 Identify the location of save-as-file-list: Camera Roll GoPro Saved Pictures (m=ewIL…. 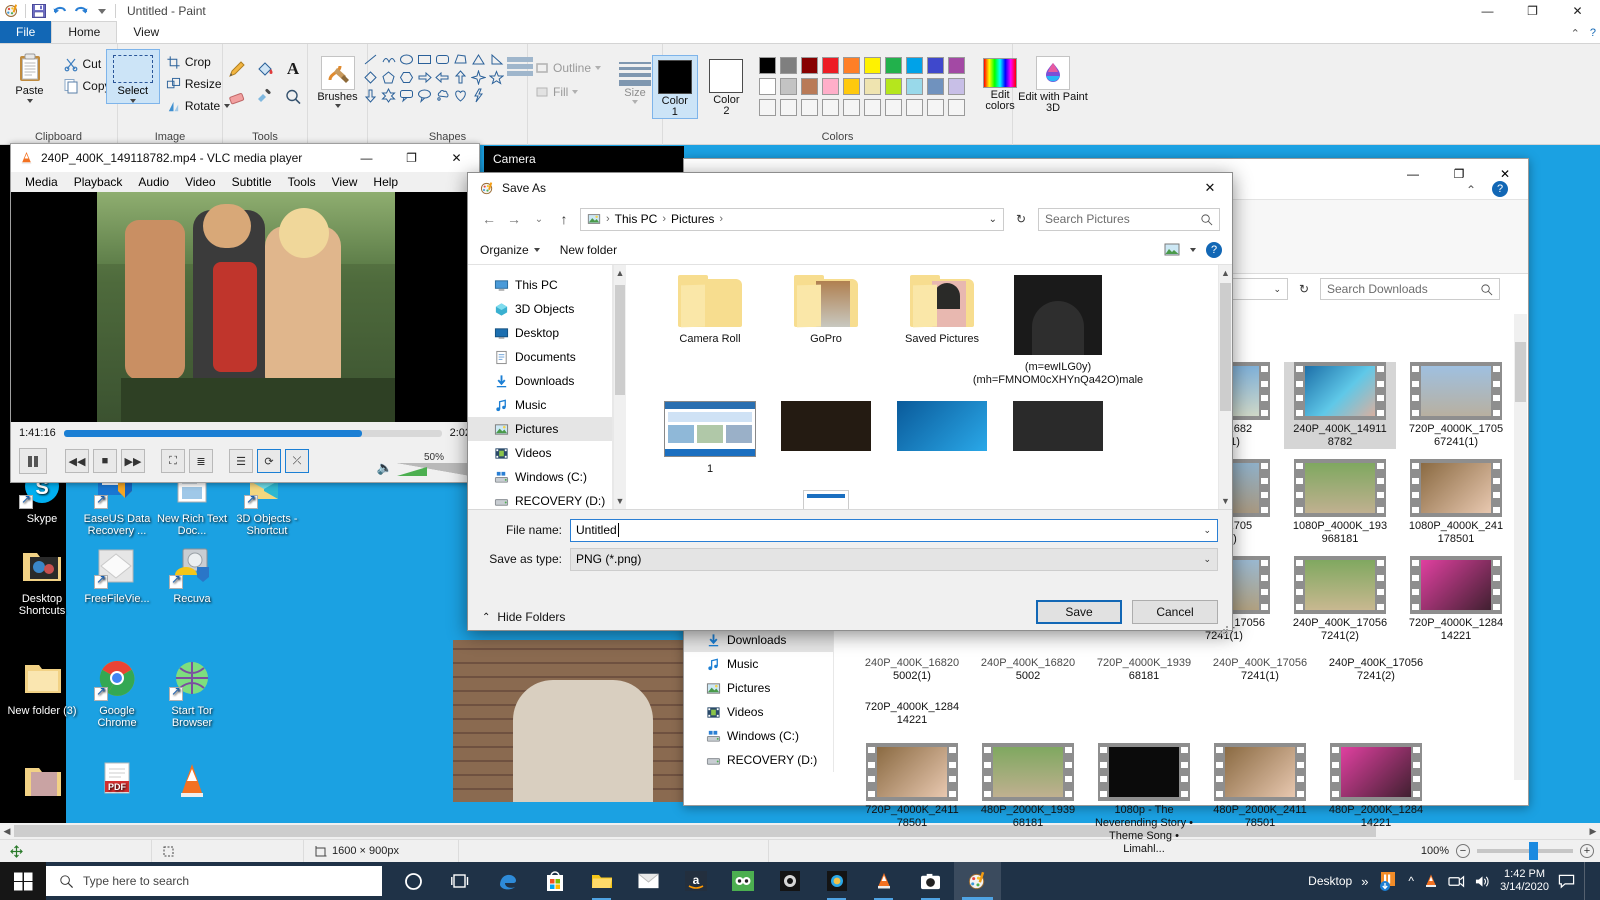
(922, 387).